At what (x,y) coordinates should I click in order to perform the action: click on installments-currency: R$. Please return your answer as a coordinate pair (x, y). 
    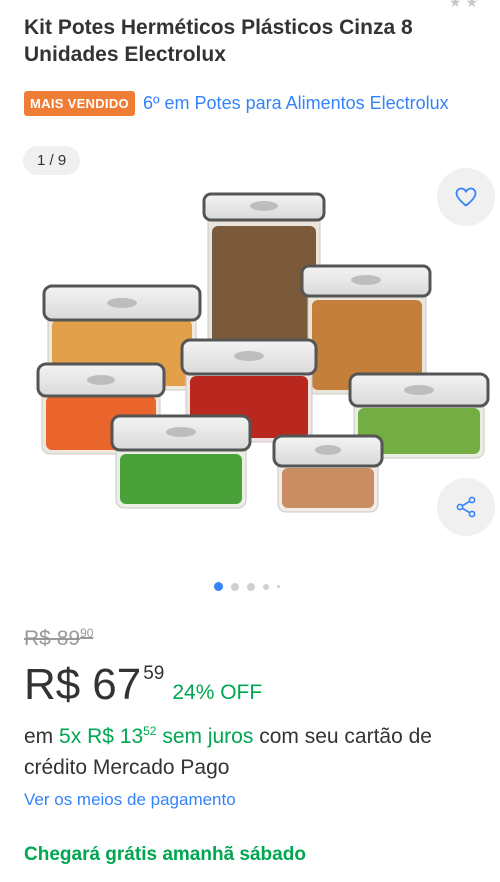
    Looking at the image, I should click on (100, 736).